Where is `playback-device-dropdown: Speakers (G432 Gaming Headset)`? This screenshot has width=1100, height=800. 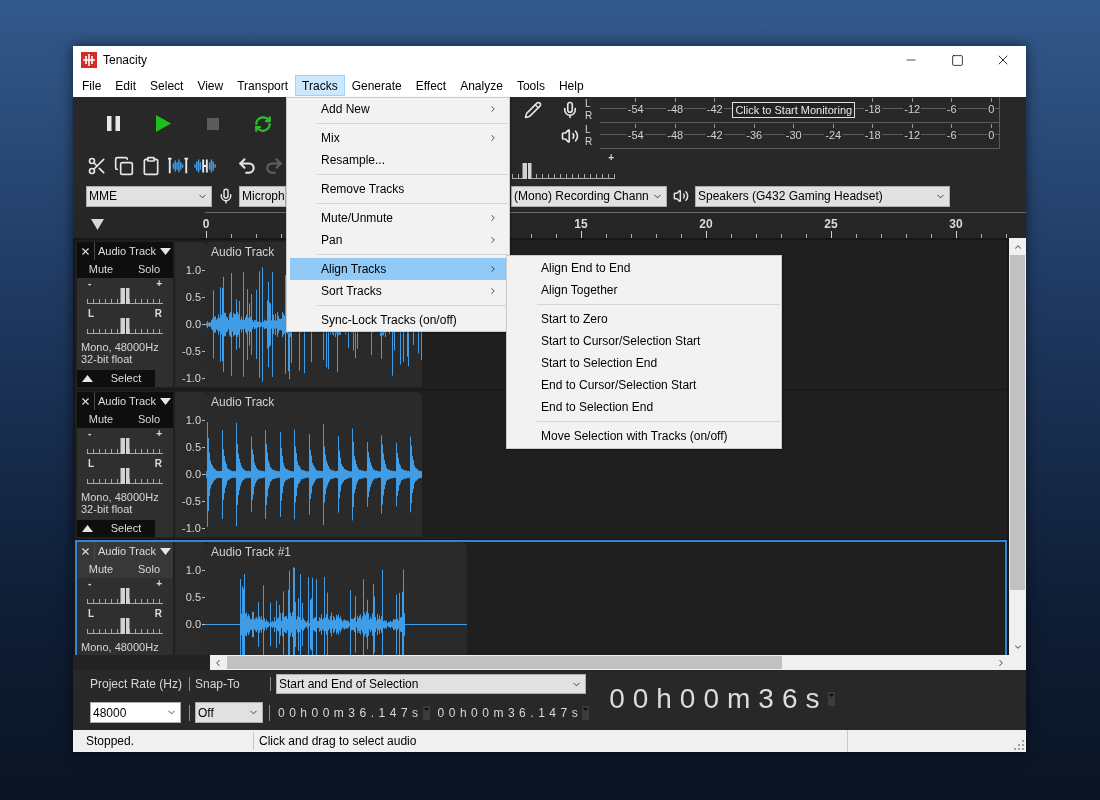
playback-device-dropdown: Speakers (G432 Gaming Headset) is located at coordinates (822, 196).